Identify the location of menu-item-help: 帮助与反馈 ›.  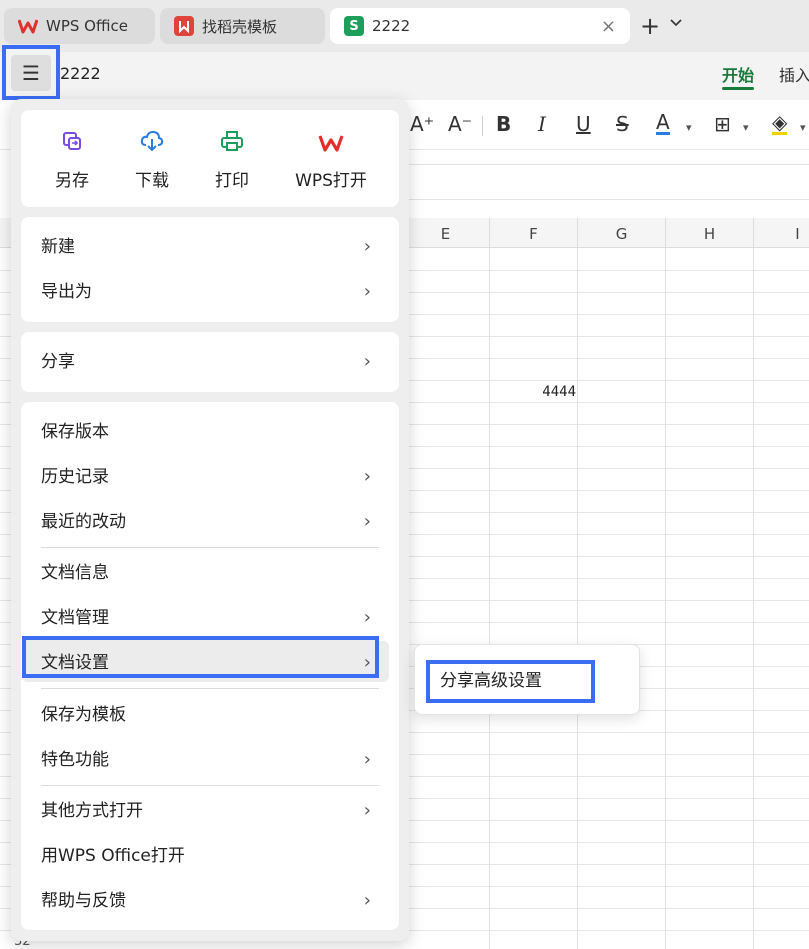
(211, 901).